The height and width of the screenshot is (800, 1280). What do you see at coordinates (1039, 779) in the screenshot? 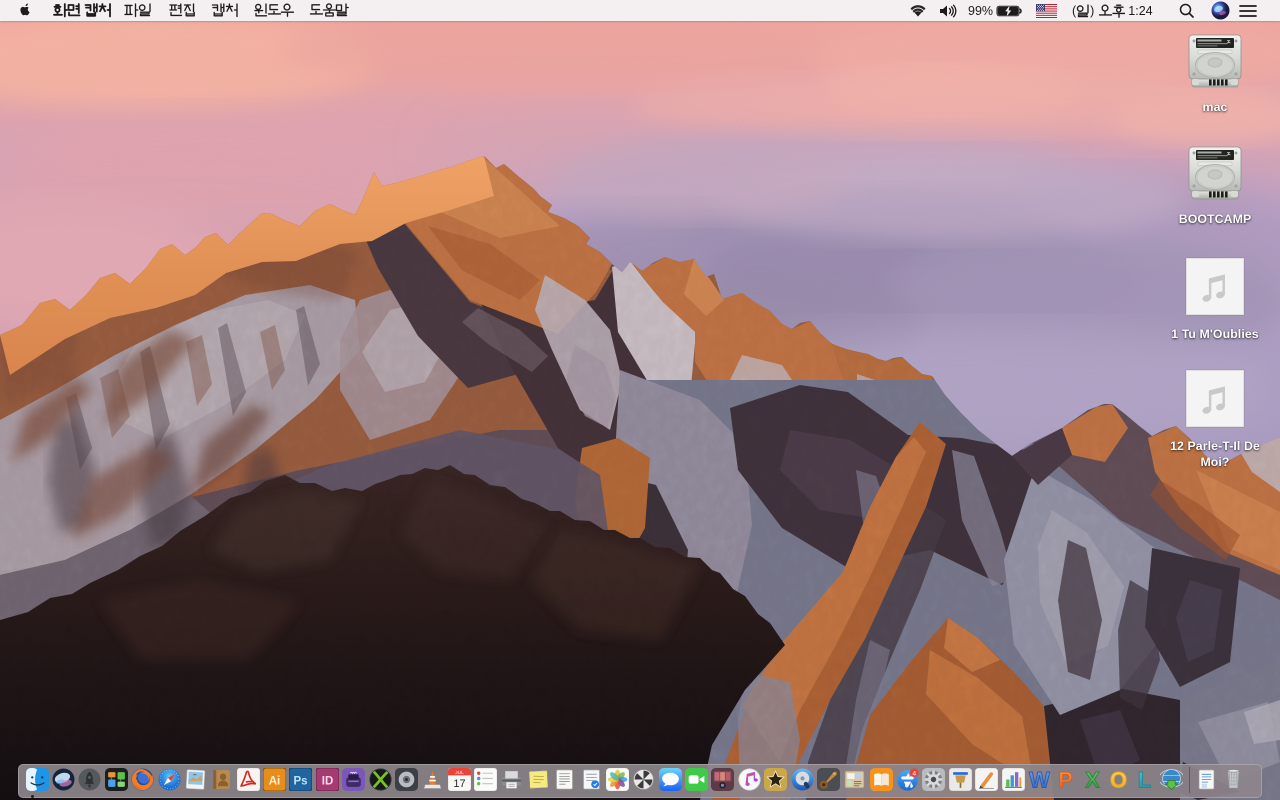
I see `svg-text: W` at bounding box center [1039, 779].